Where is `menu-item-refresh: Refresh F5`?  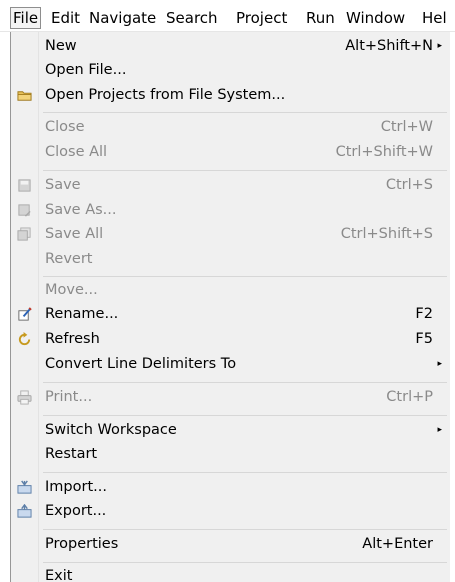
menu-item-refresh: Refresh F5 is located at coordinates (231, 339).